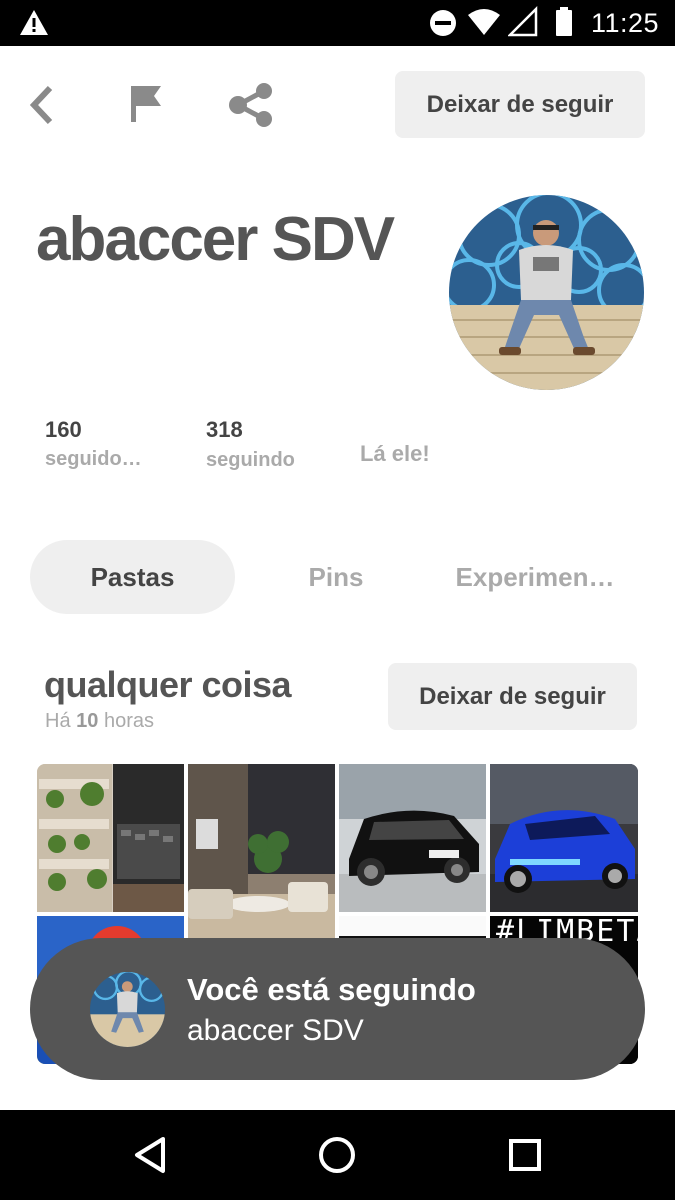 The image size is (675, 1200). Describe the element at coordinates (337, 106) in the screenshot. I see `profile-toolbar: Deixar de seguir` at that location.